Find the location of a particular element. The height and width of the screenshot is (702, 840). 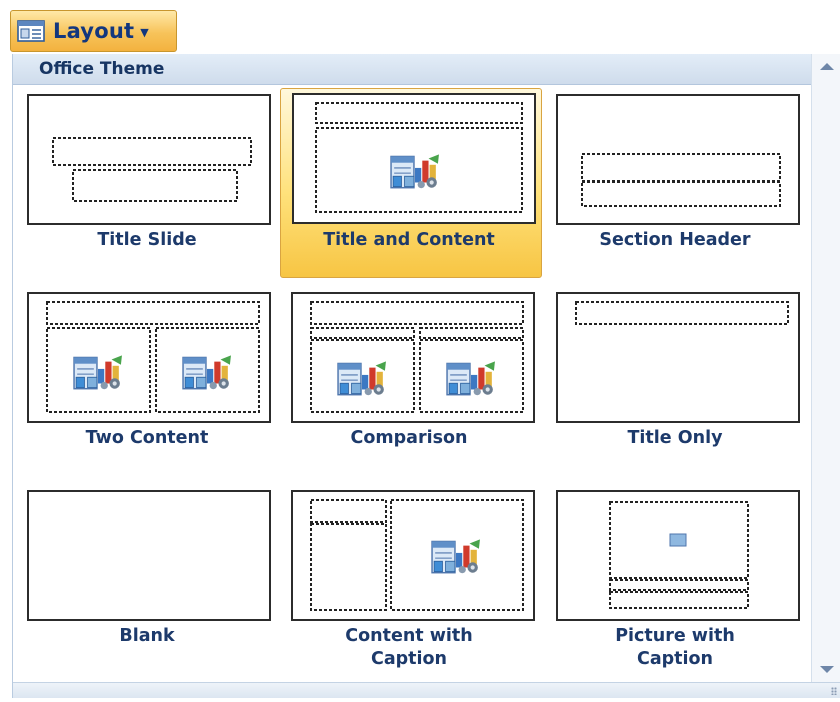

layout-label-section-header: Section Header is located at coordinates (675, 240).